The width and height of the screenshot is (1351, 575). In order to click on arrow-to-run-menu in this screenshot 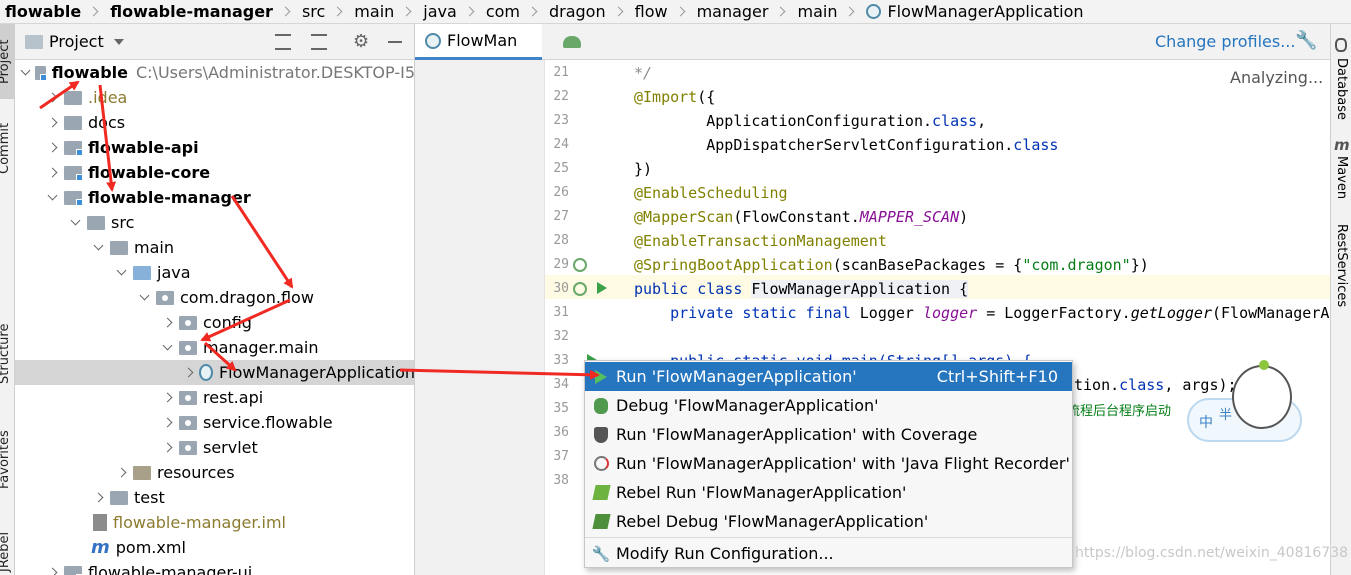, I will do `click(499, 374)`.